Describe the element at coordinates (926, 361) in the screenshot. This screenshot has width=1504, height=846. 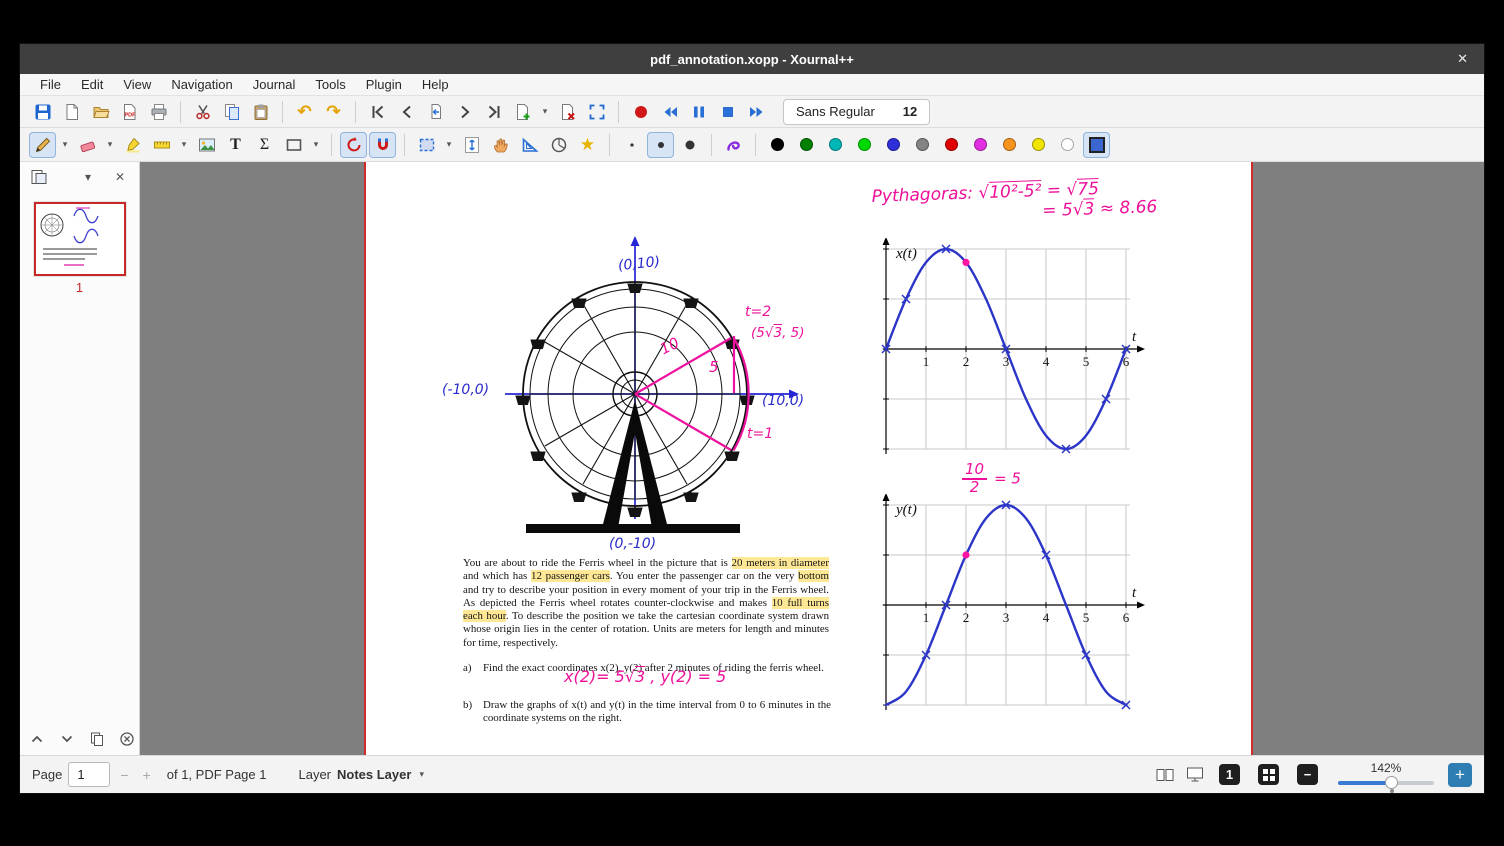
I see `svg-text: 1` at that location.